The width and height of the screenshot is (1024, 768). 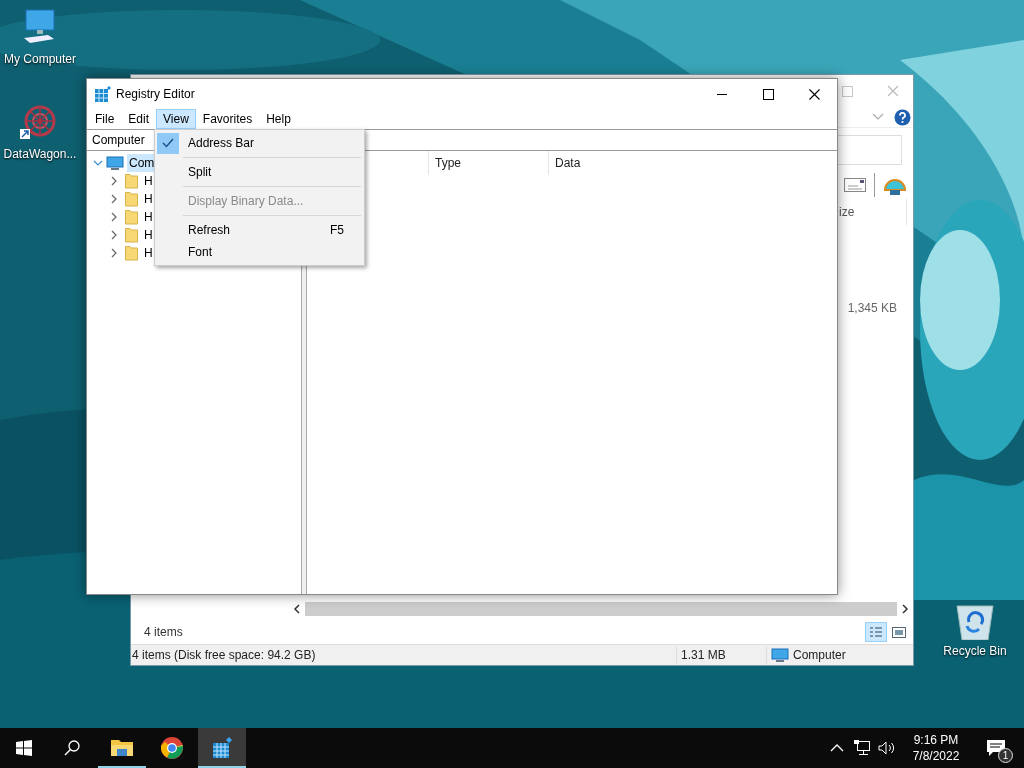 I want to click on notification-badge: 1, so click(x=1005, y=755).